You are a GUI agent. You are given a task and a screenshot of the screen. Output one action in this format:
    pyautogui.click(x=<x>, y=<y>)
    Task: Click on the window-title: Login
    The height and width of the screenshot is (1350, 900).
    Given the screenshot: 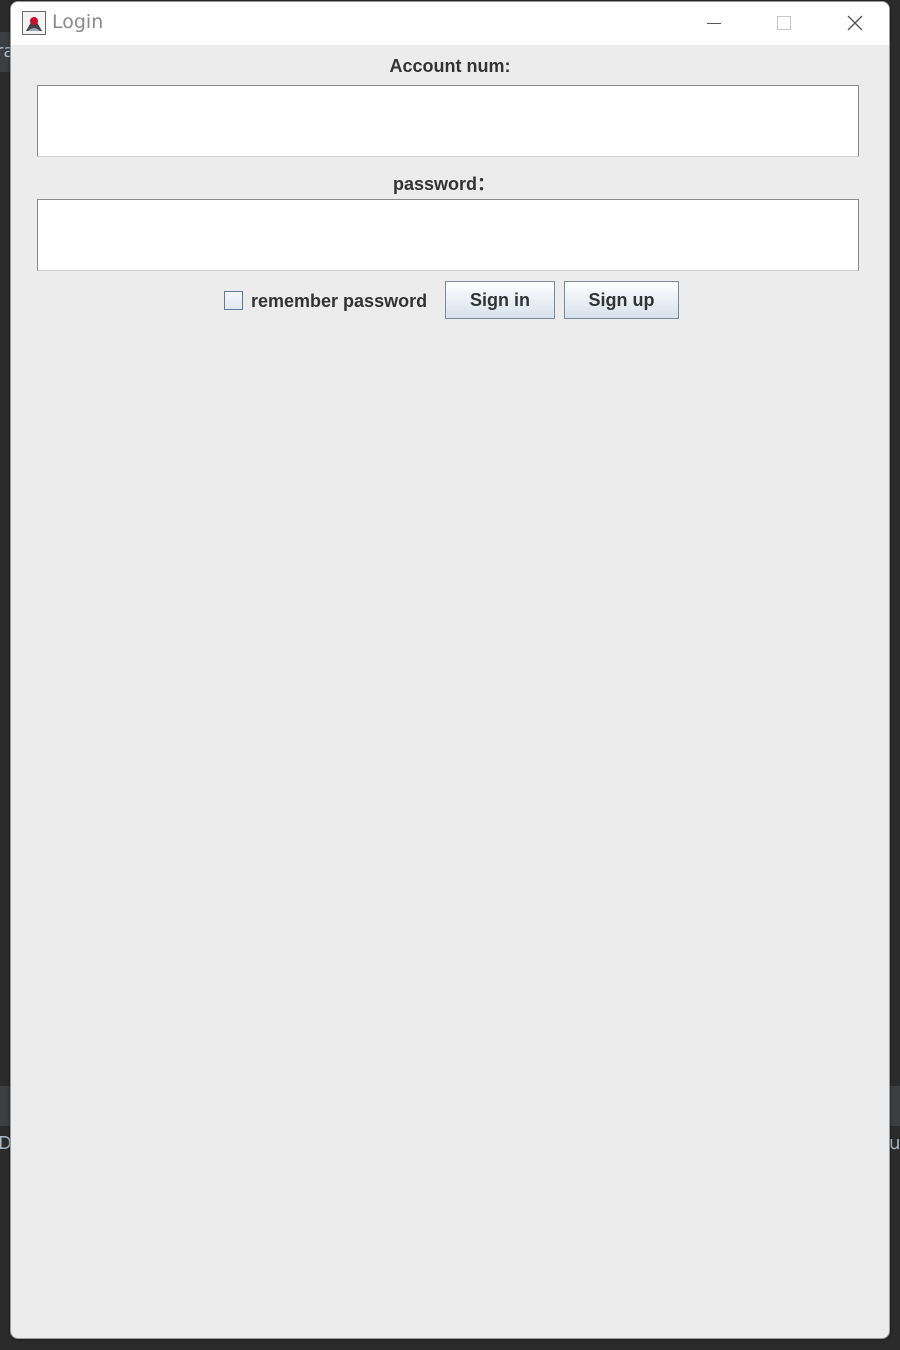 What is the action you would take?
    pyautogui.click(x=78, y=22)
    